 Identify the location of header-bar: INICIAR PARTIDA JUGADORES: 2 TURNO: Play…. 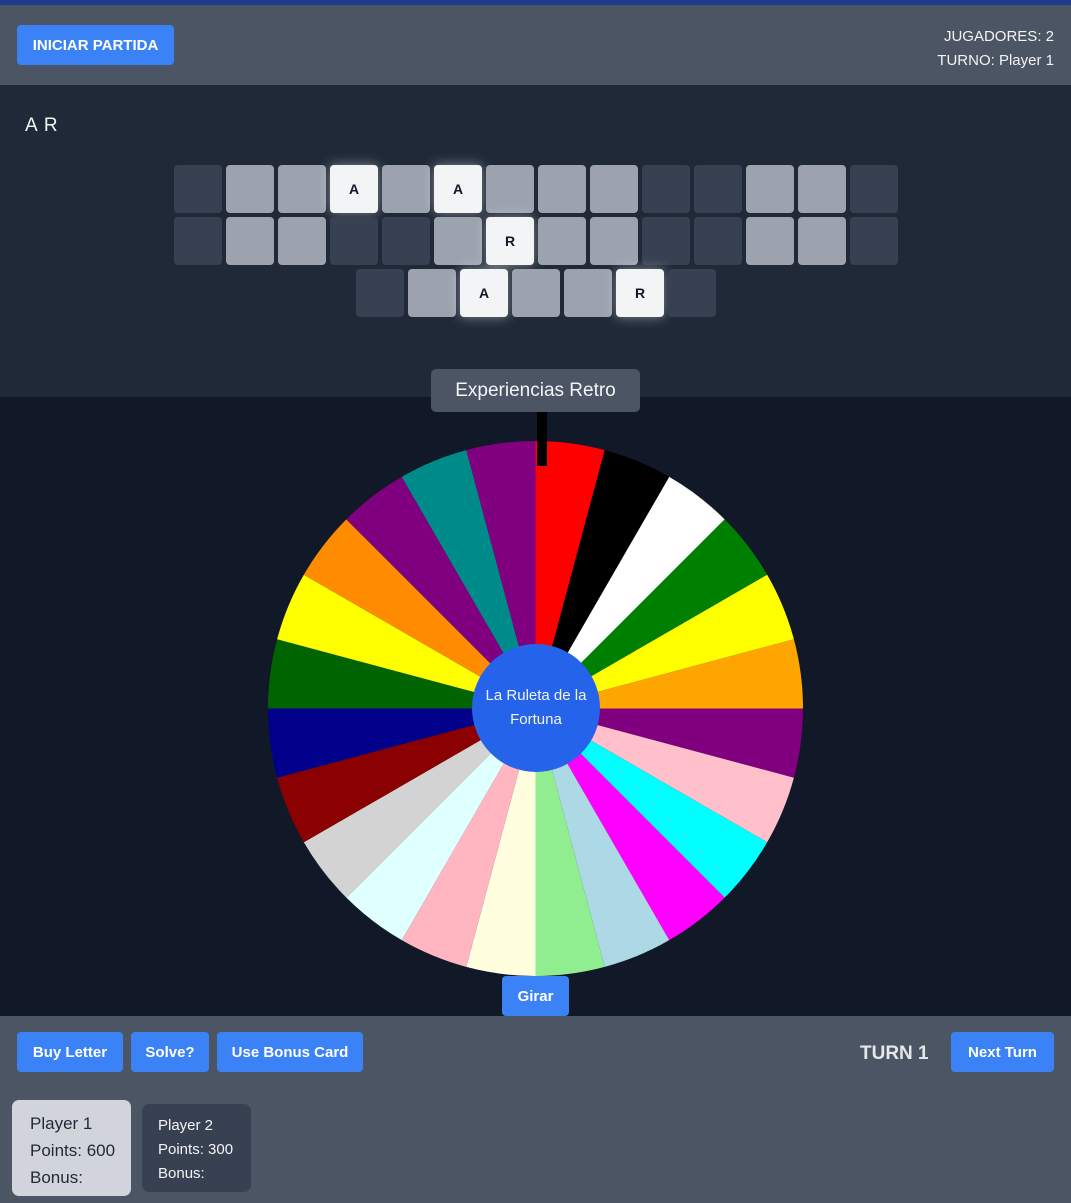
(535, 45).